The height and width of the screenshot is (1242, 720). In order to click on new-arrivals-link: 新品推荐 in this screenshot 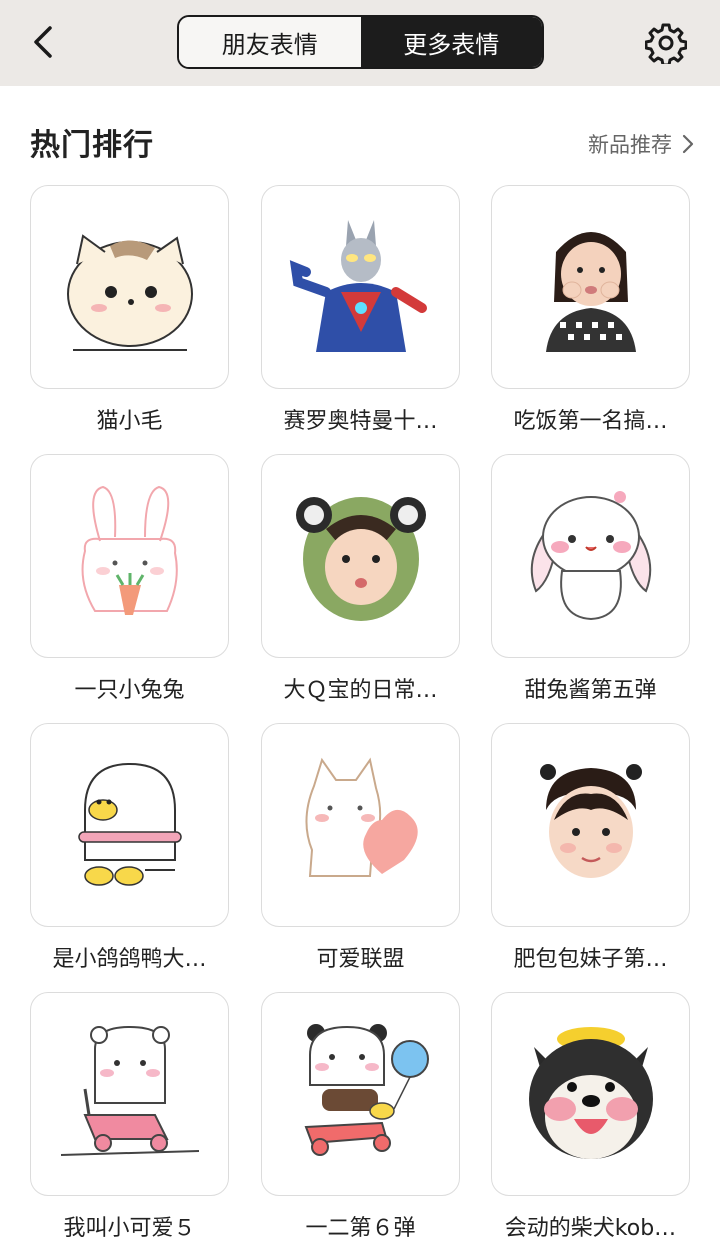, I will do `click(641, 144)`.